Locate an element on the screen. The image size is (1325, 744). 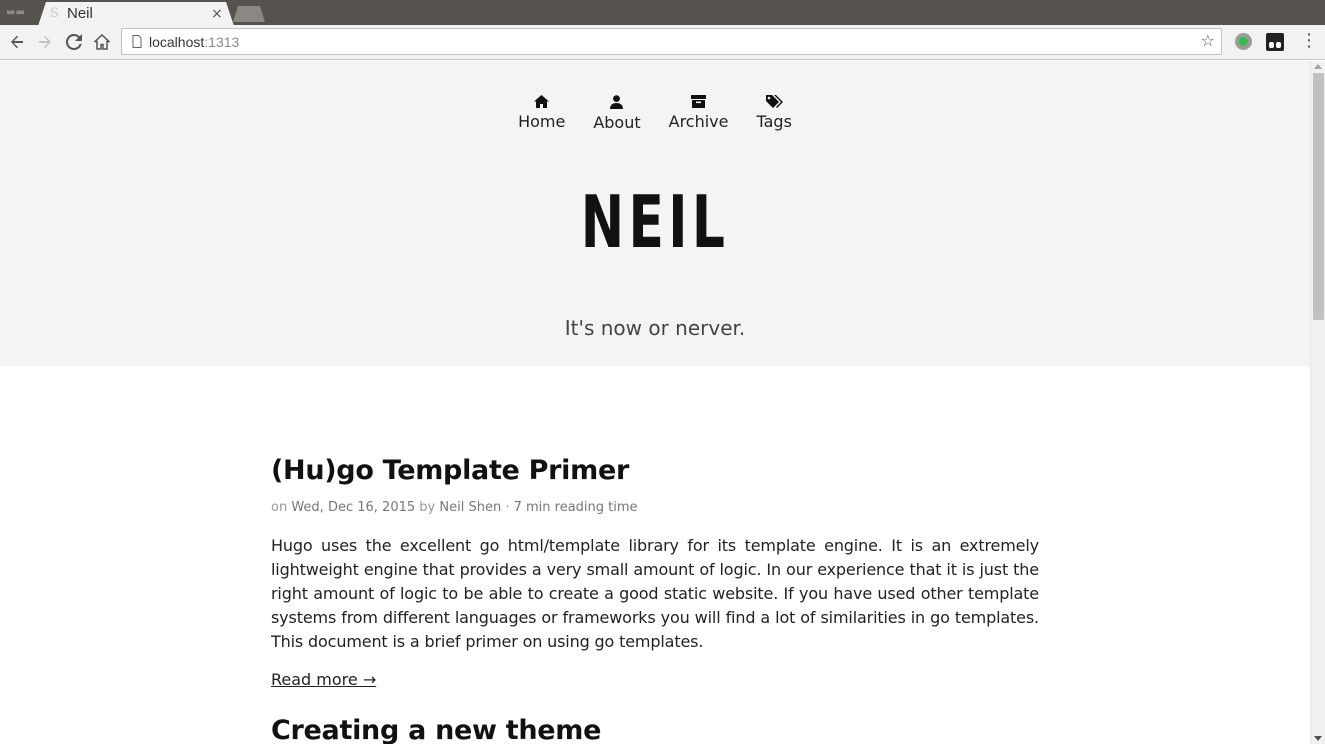
nav-tags: Tags is located at coordinates (774, 114).